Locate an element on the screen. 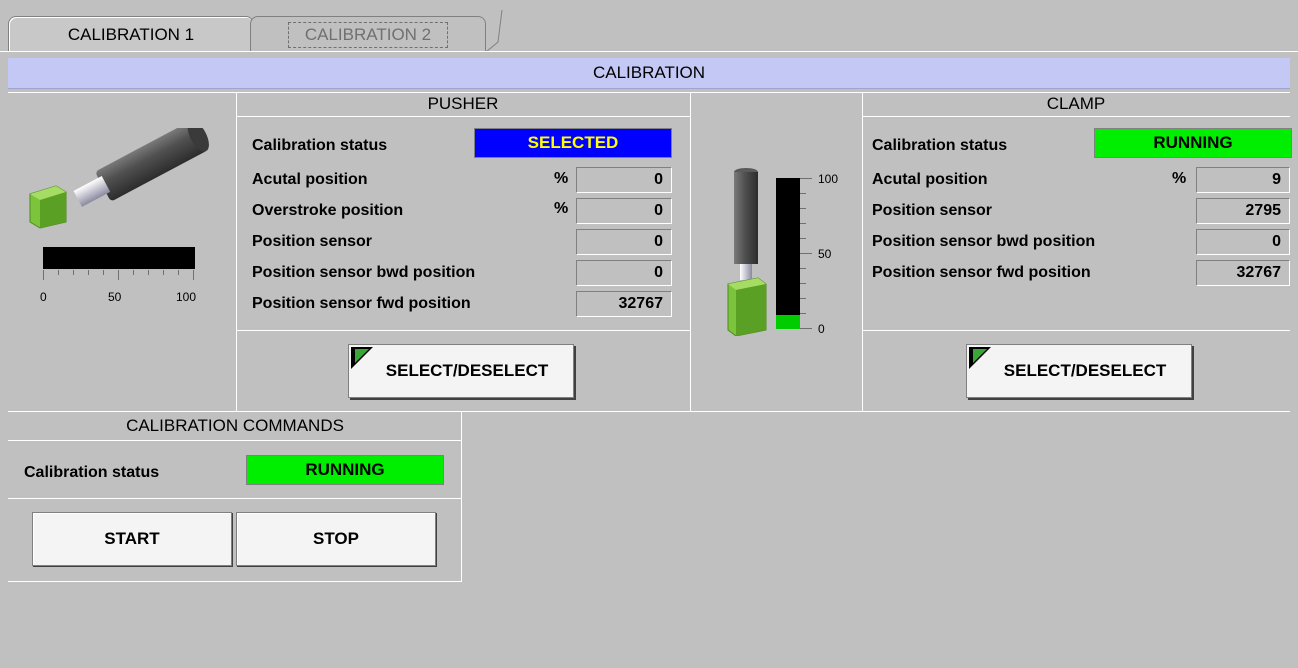 The height and width of the screenshot is (668, 1298). page-title: CALIBRATION is located at coordinates (649, 73).